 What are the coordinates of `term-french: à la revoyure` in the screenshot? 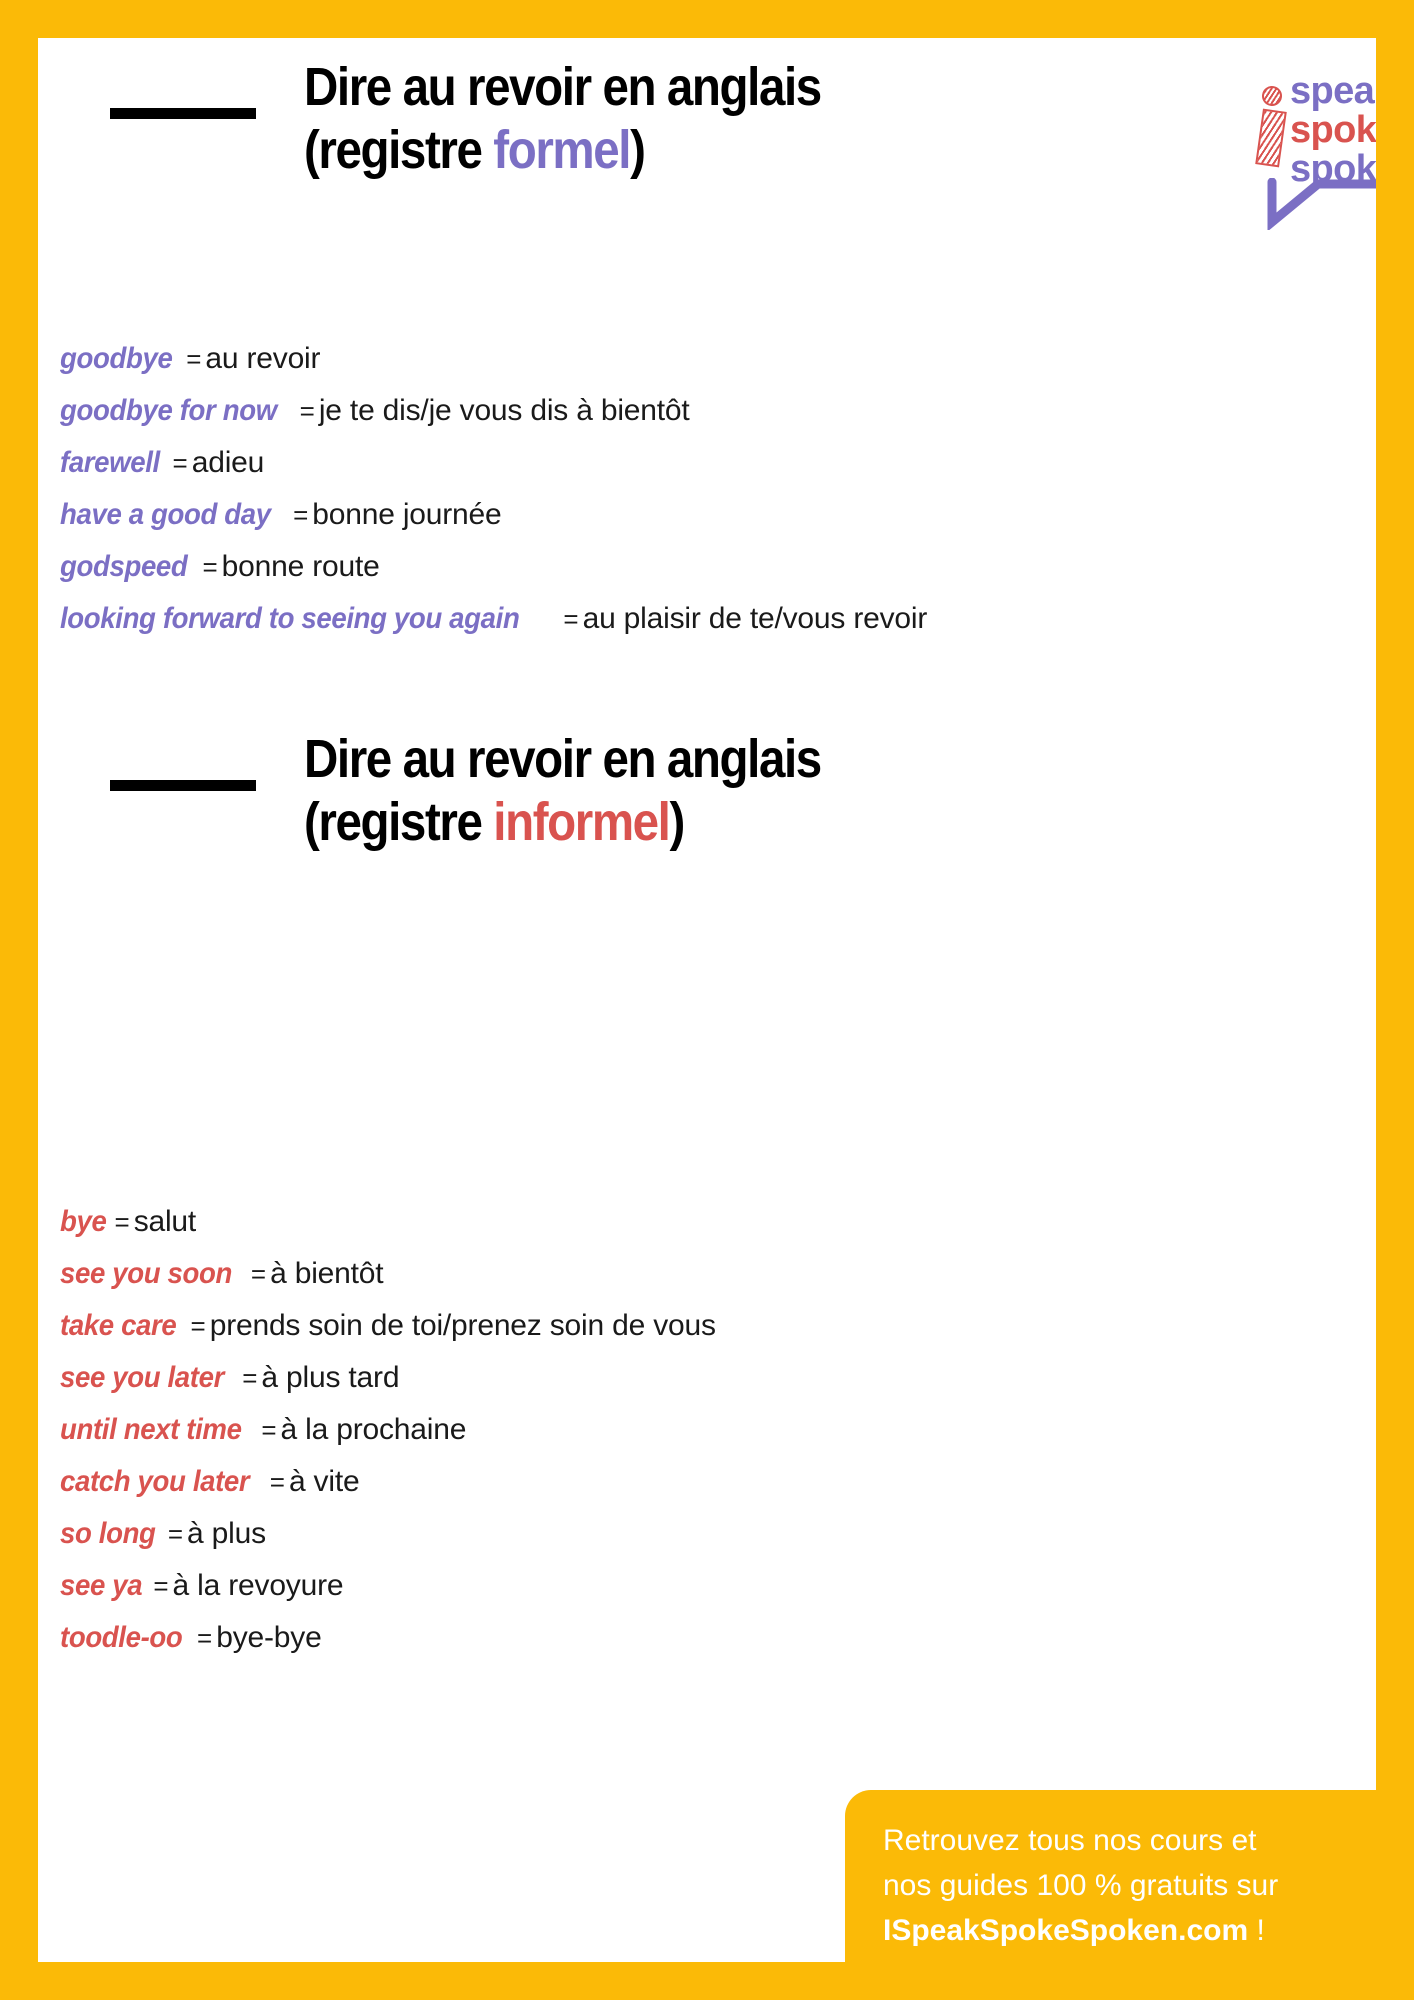 It's located at (258, 1585).